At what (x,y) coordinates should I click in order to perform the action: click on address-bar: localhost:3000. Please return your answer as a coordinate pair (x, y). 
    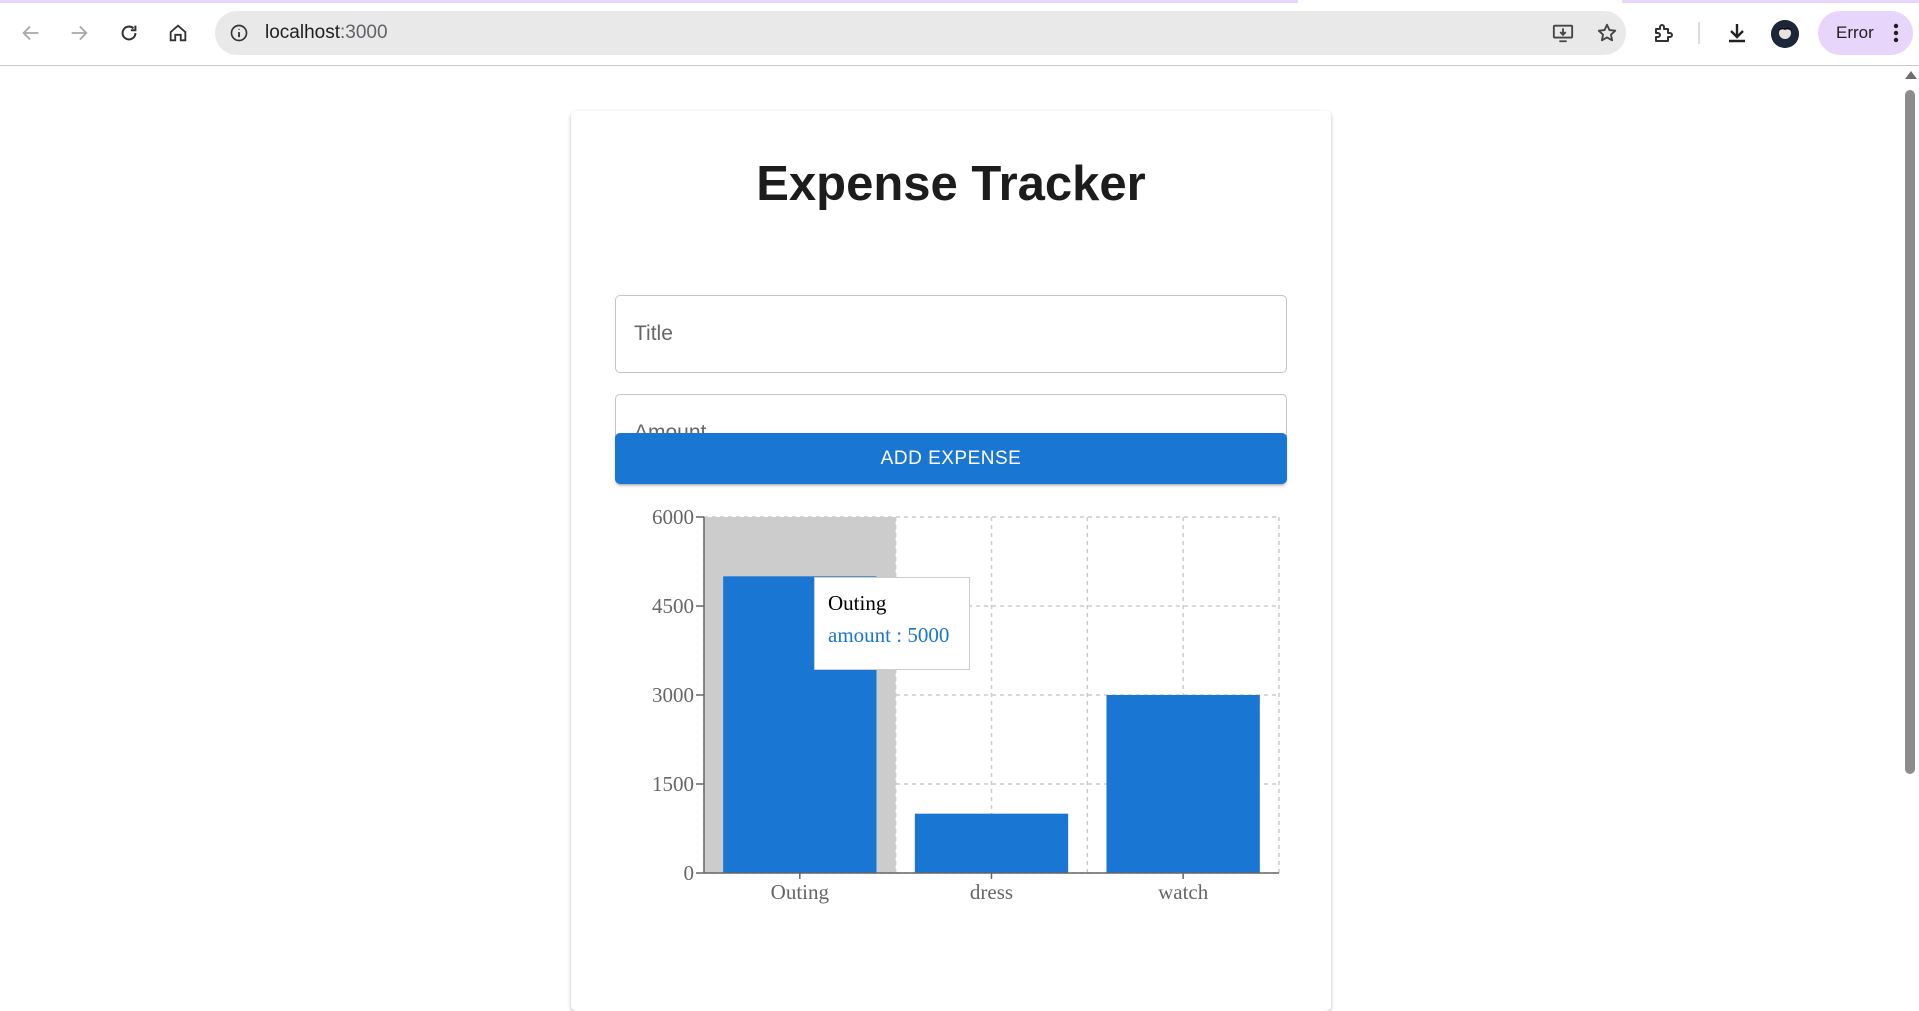
    Looking at the image, I should click on (920, 33).